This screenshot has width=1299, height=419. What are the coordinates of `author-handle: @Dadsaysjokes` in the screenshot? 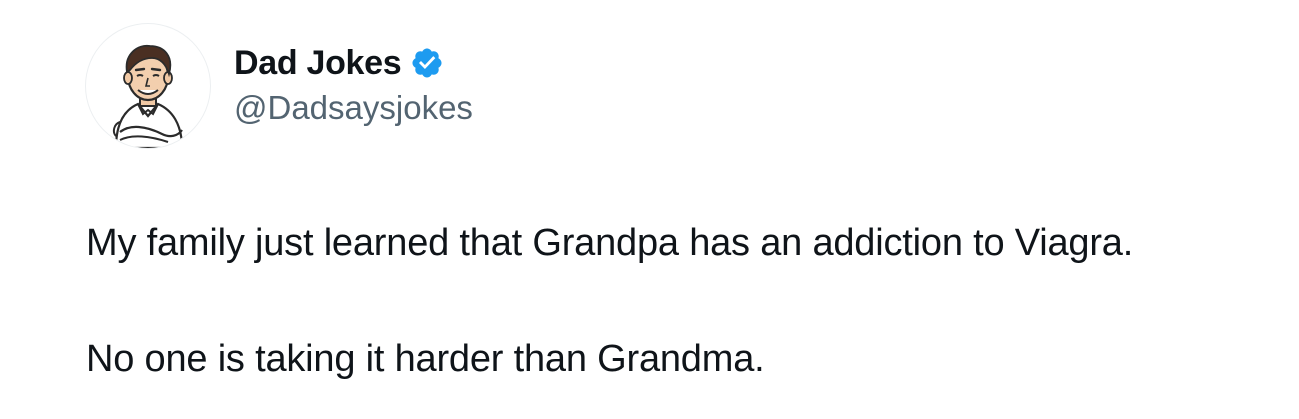 It's located at (353, 108).